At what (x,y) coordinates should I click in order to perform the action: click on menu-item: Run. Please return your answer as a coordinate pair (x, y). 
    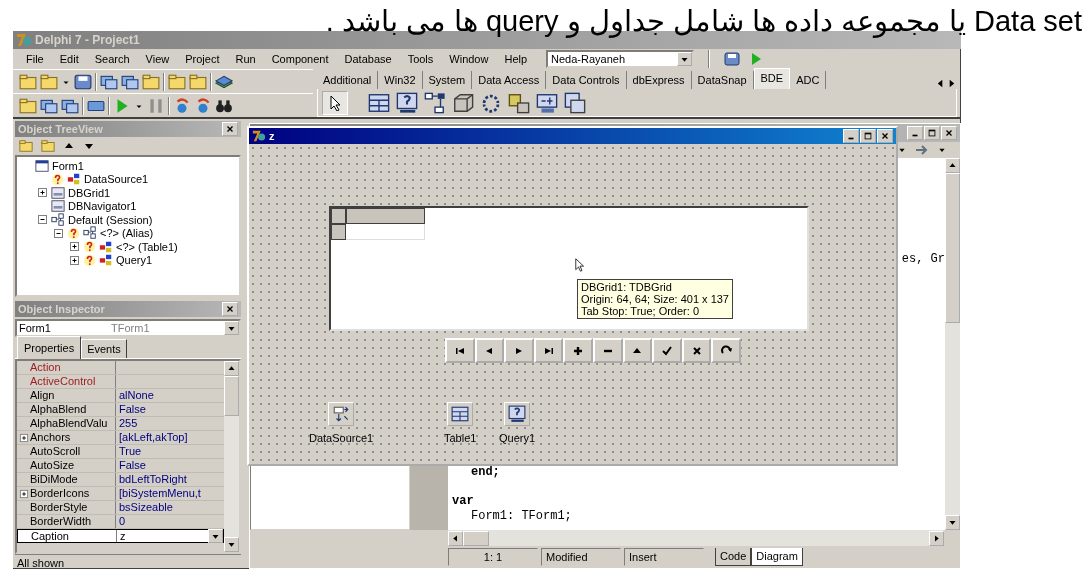
    Looking at the image, I should click on (245, 59).